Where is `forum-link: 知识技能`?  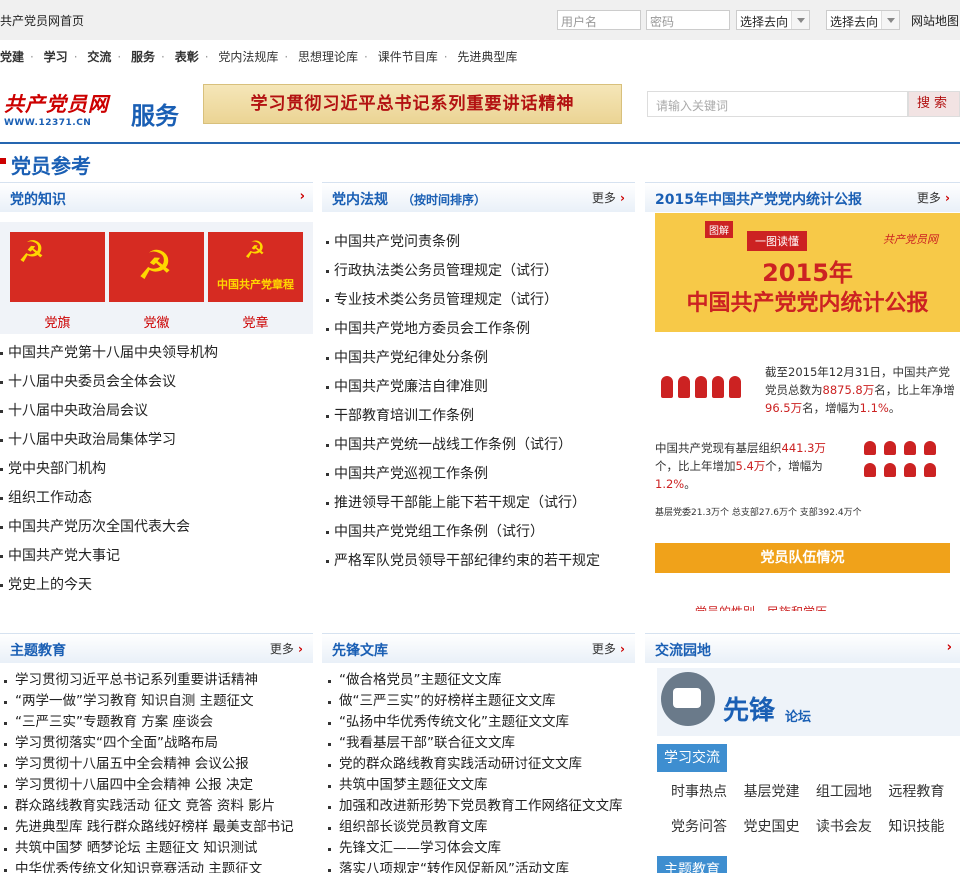
forum-link: 知识技能 is located at coordinates (916, 827).